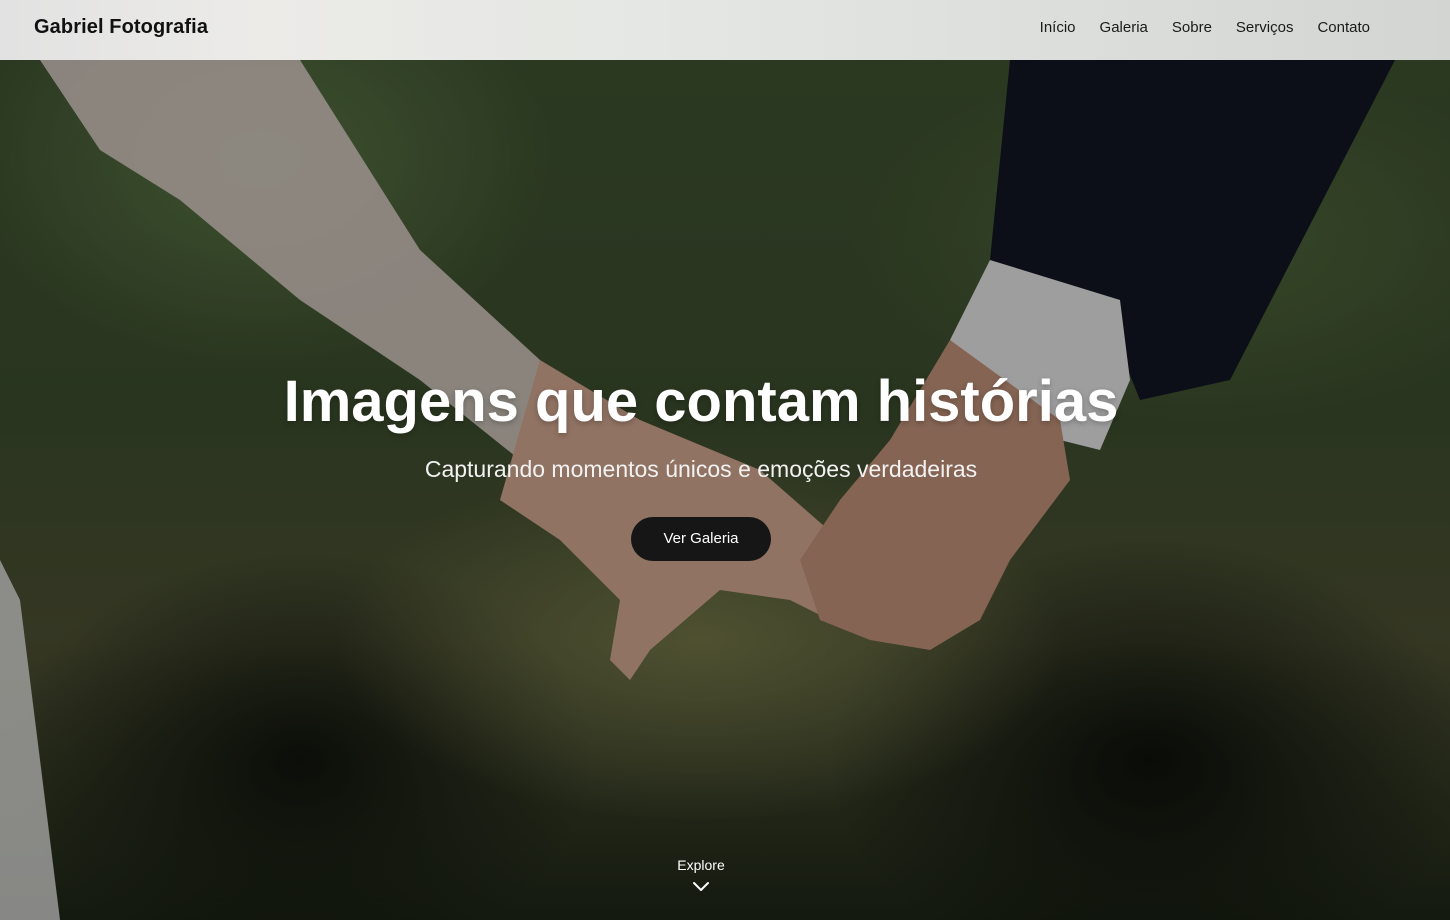 The width and height of the screenshot is (1450, 920). I want to click on hero-title: Imagens que contam histórias, so click(701, 401).